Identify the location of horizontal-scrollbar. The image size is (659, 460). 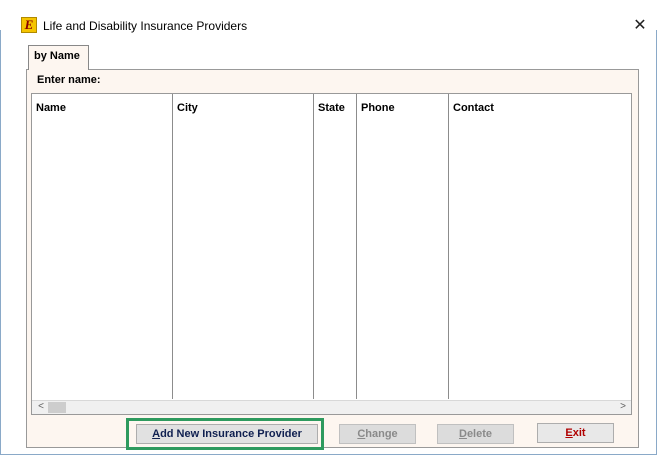
(331, 407).